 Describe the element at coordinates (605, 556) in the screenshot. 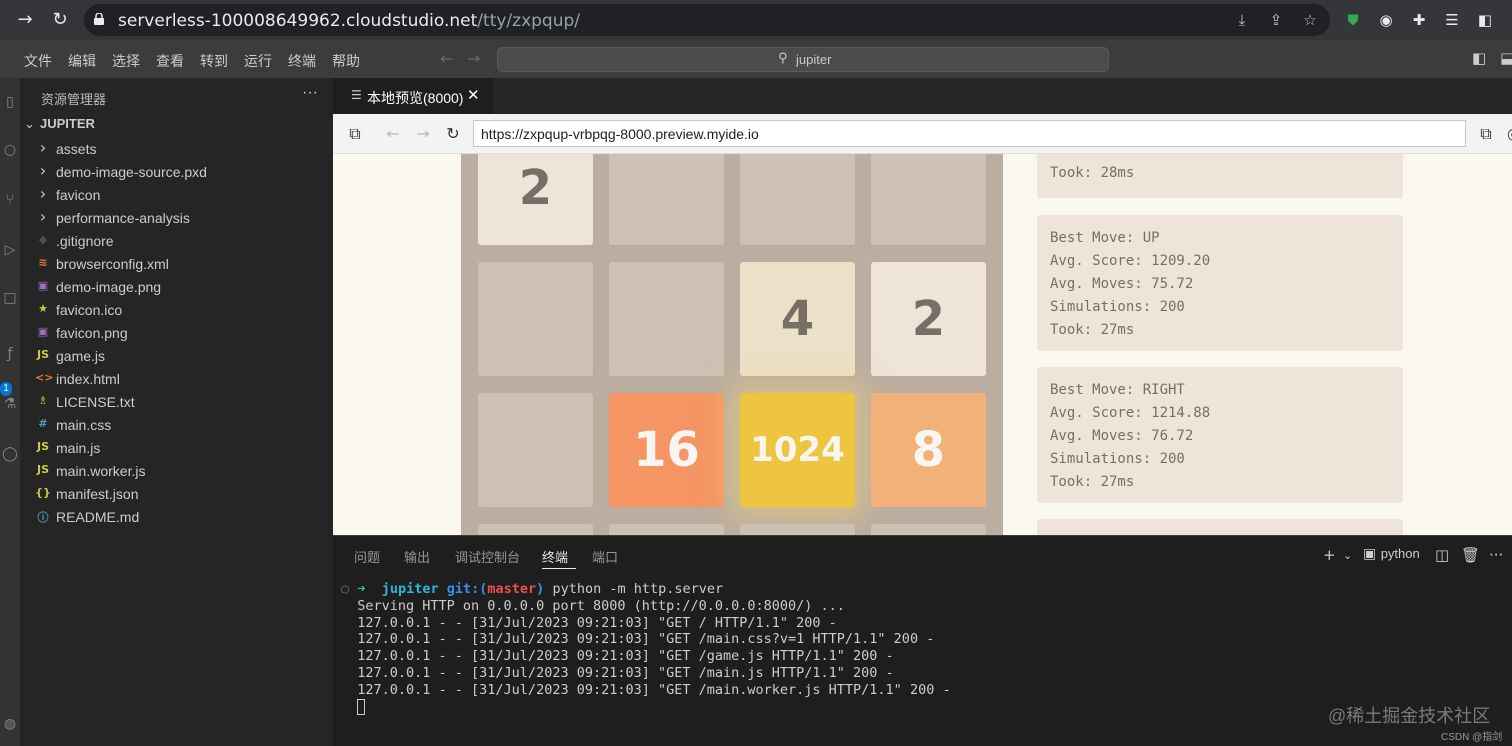

I see `tab-ports: 端口` at that location.